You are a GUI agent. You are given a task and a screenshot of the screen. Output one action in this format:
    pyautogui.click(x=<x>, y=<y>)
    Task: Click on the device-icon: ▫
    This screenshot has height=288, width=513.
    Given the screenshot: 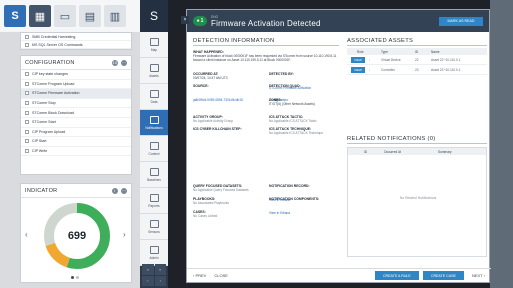 What is the action you would take?
    pyautogui.click(x=370, y=59)
    